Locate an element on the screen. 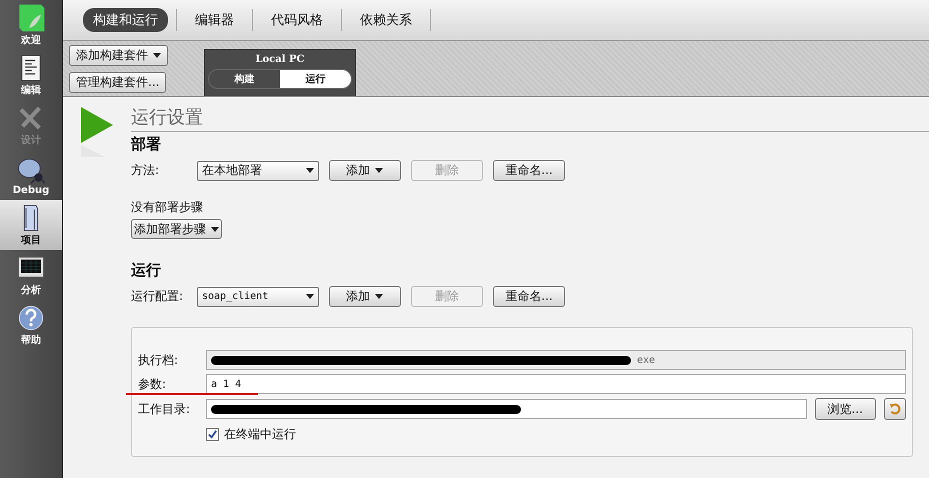  mode-toggle: 运行 is located at coordinates (315, 79).